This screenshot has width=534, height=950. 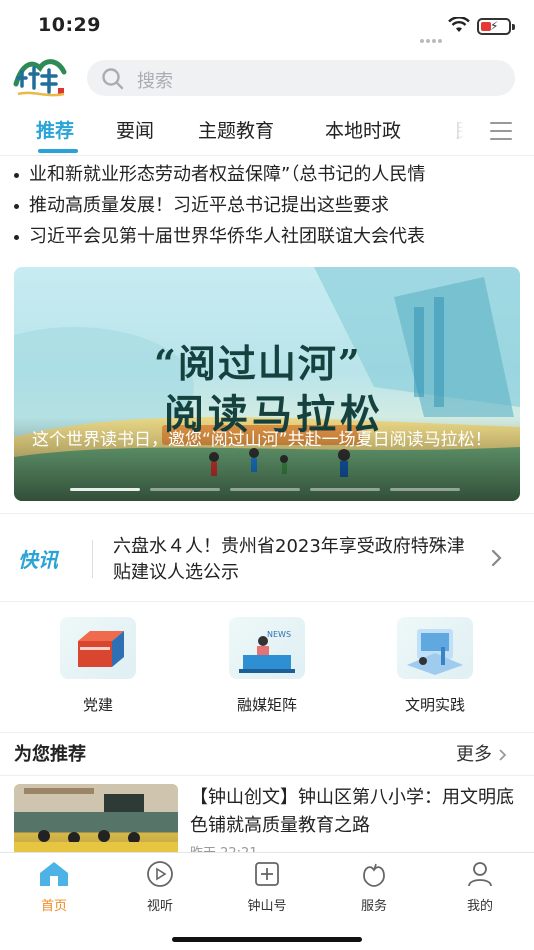 I want to click on bottom-tab-video: 视听, so click(x=160, y=886).